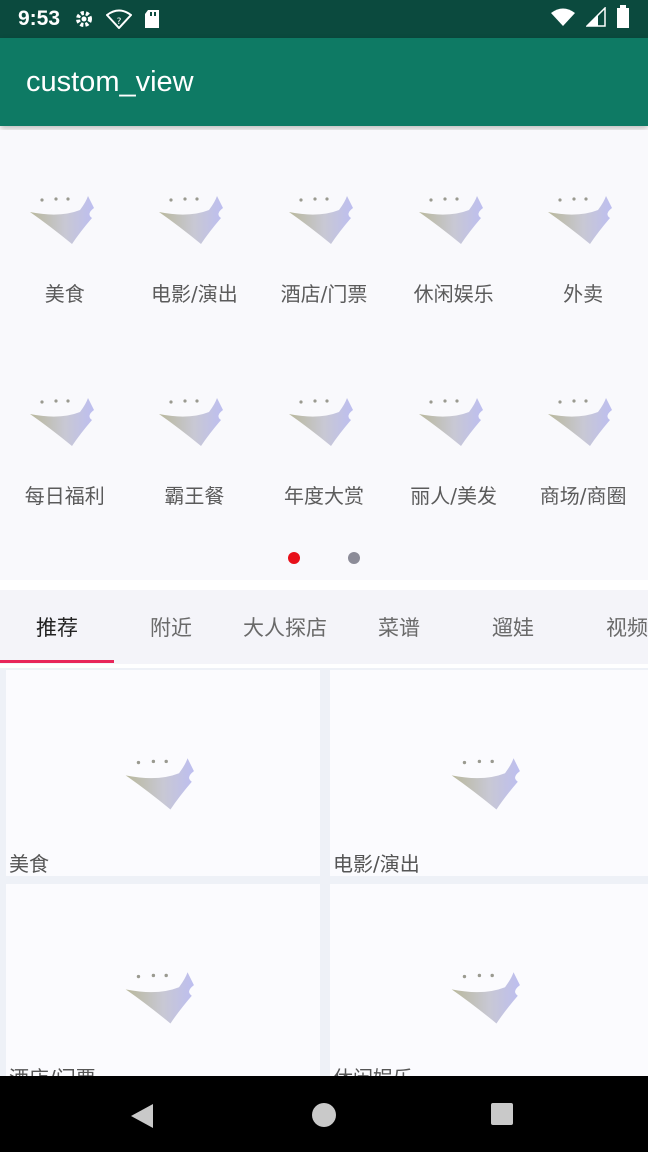 The height and width of the screenshot is (1152, 648). I want to click on status-time: 9:53, so click(39, 18).